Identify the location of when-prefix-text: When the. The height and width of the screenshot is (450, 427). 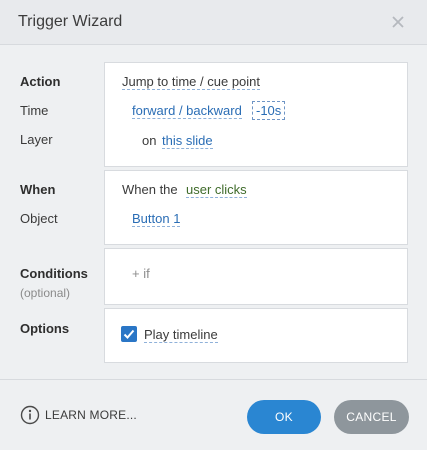
(150, 189).